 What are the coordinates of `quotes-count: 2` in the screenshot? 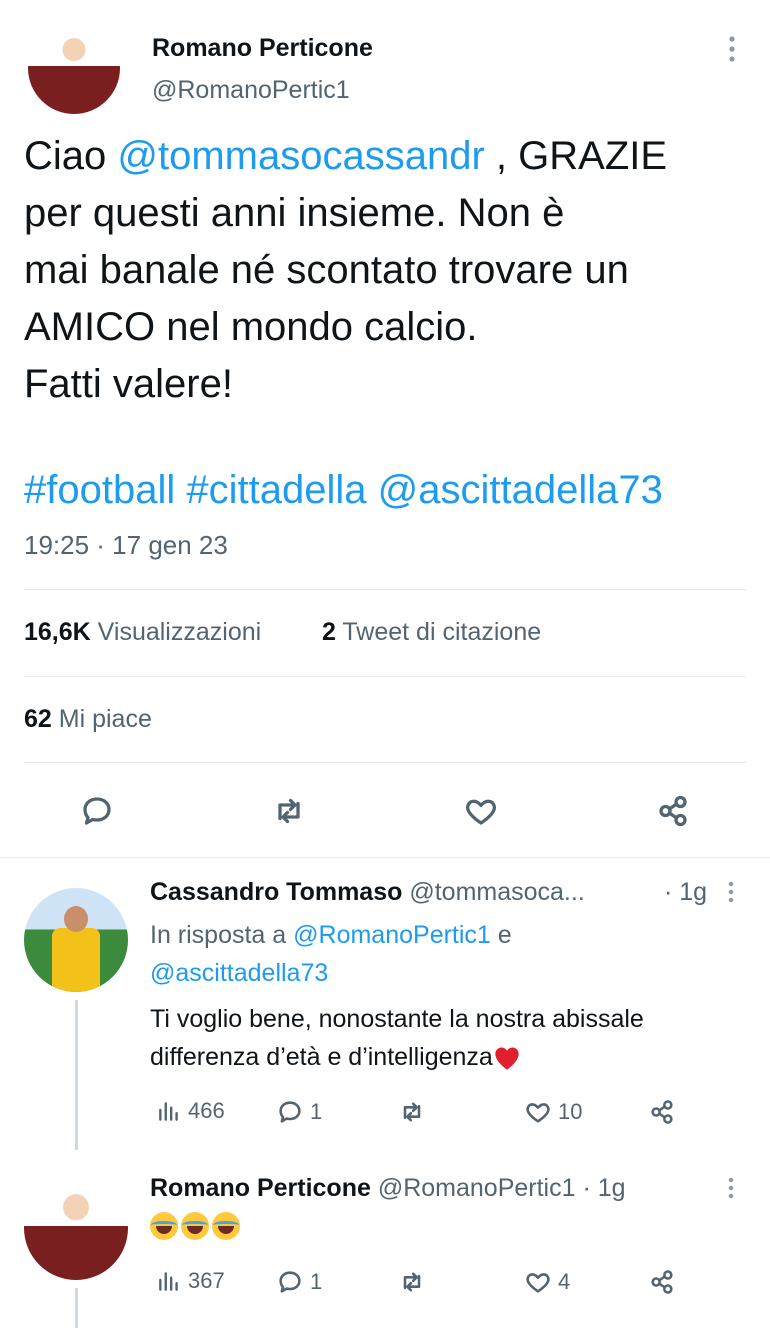 It's located at (329, 632).